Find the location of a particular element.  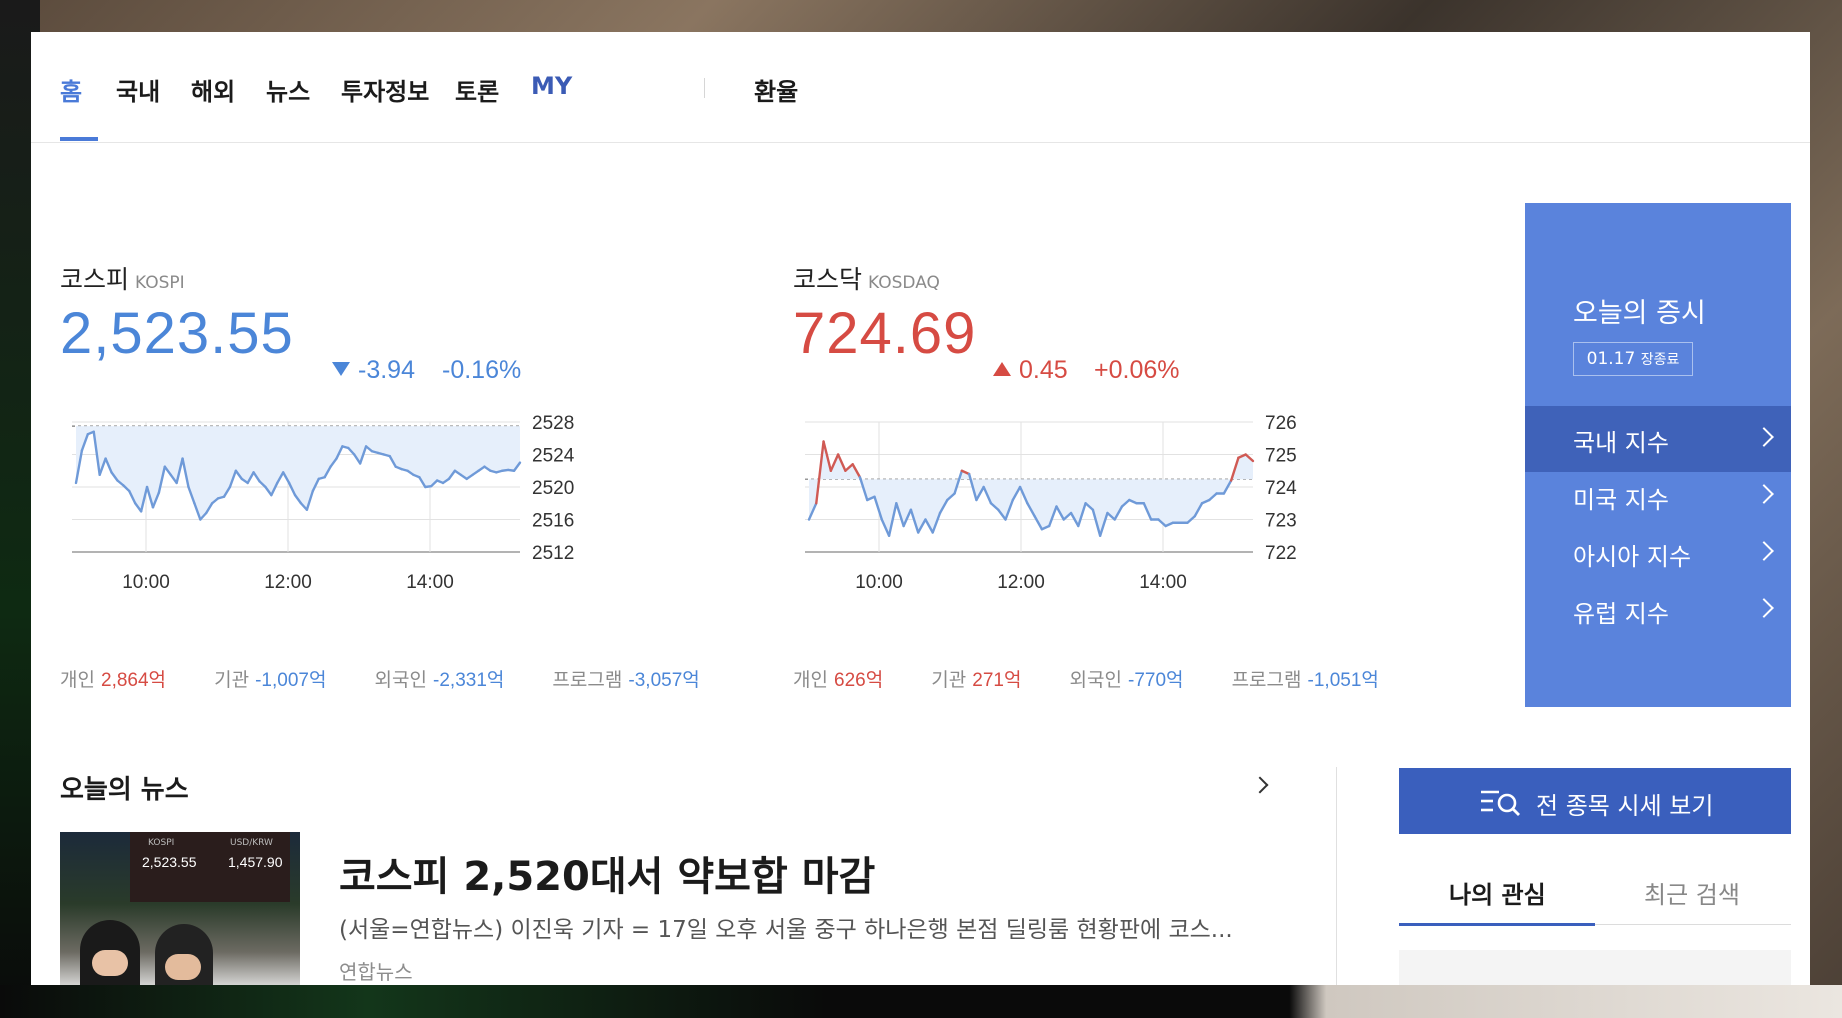

tab-my-interest: 나의 관심 is located at coordinates (1497, 892).